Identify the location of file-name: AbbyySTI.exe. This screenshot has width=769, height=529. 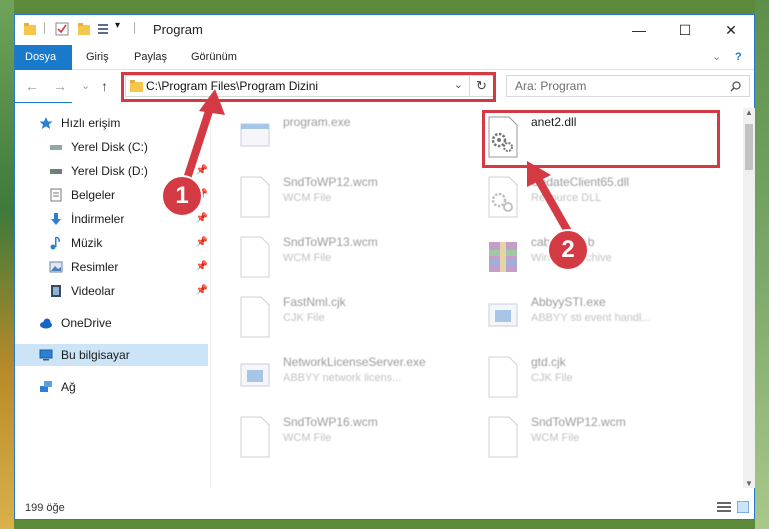
(568, 302).